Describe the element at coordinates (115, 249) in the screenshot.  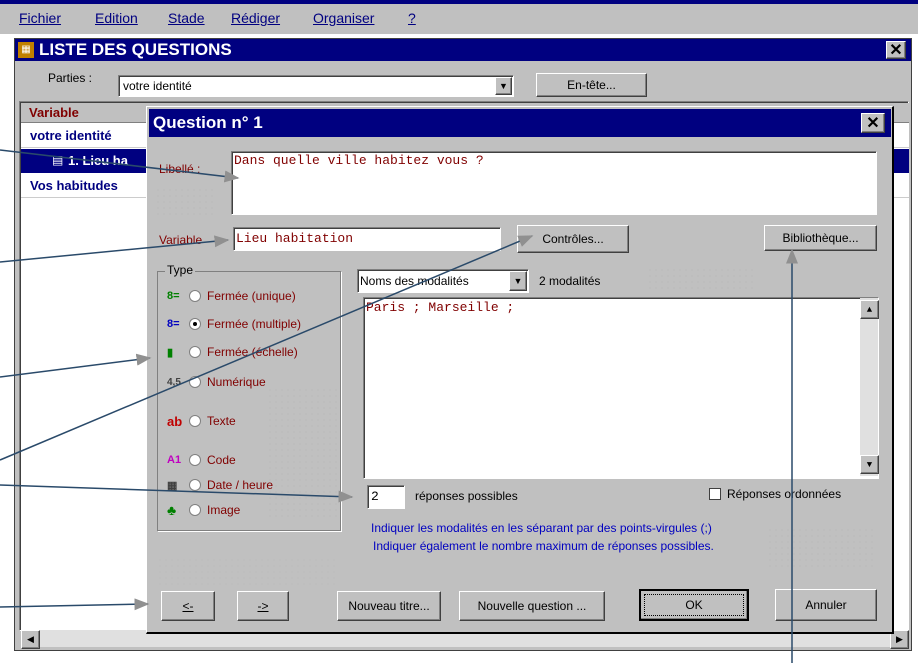
I see `arrow-variable` at that location.